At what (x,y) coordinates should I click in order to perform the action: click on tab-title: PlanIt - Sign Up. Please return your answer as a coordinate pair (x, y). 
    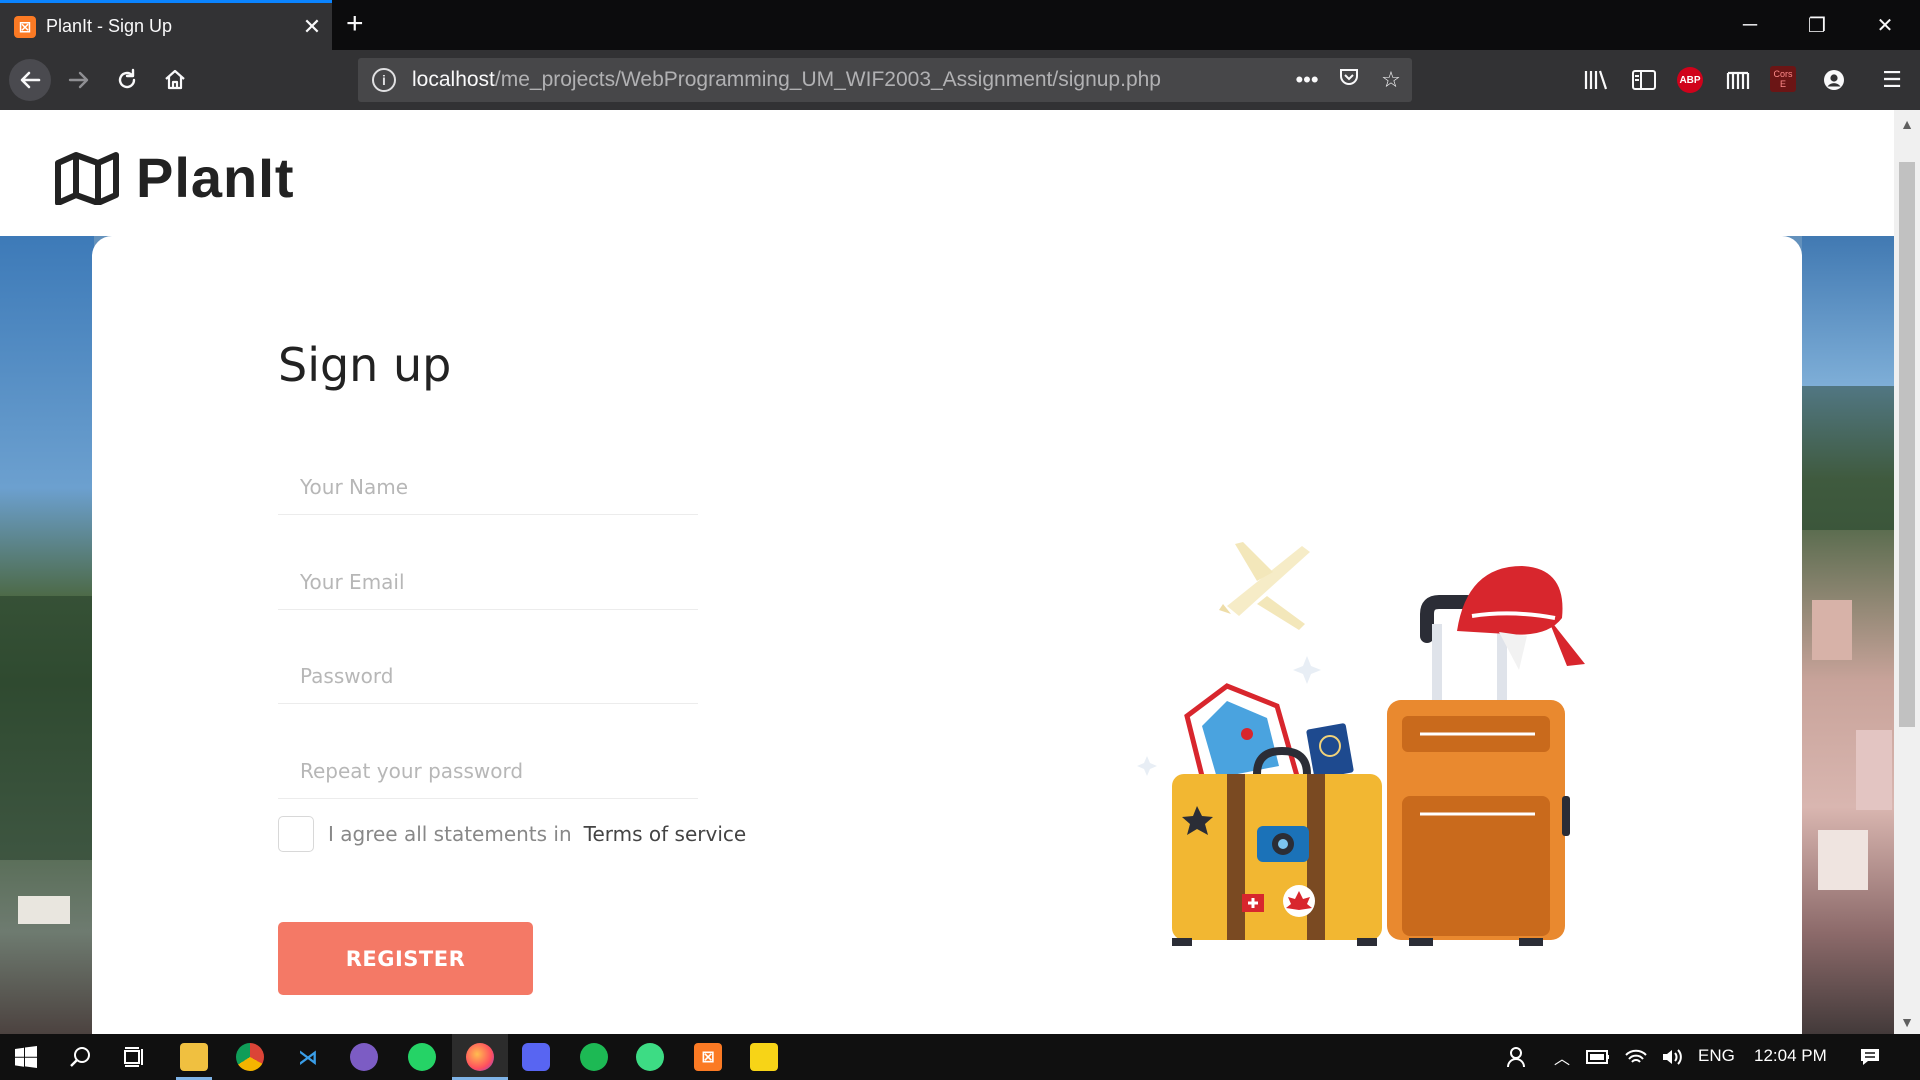
    Looking at the image, I should click on (109, 26).